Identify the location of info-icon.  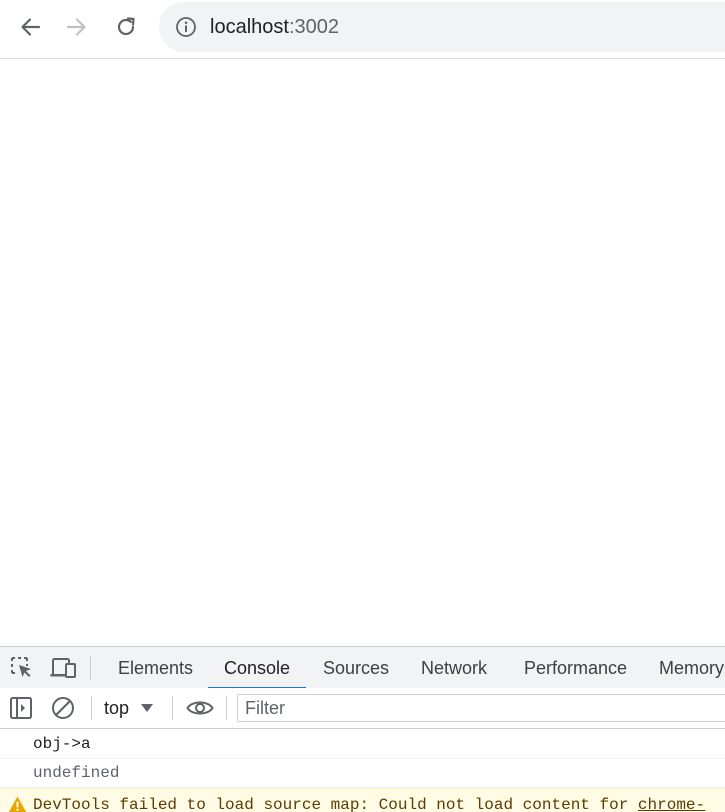
(186, 27).